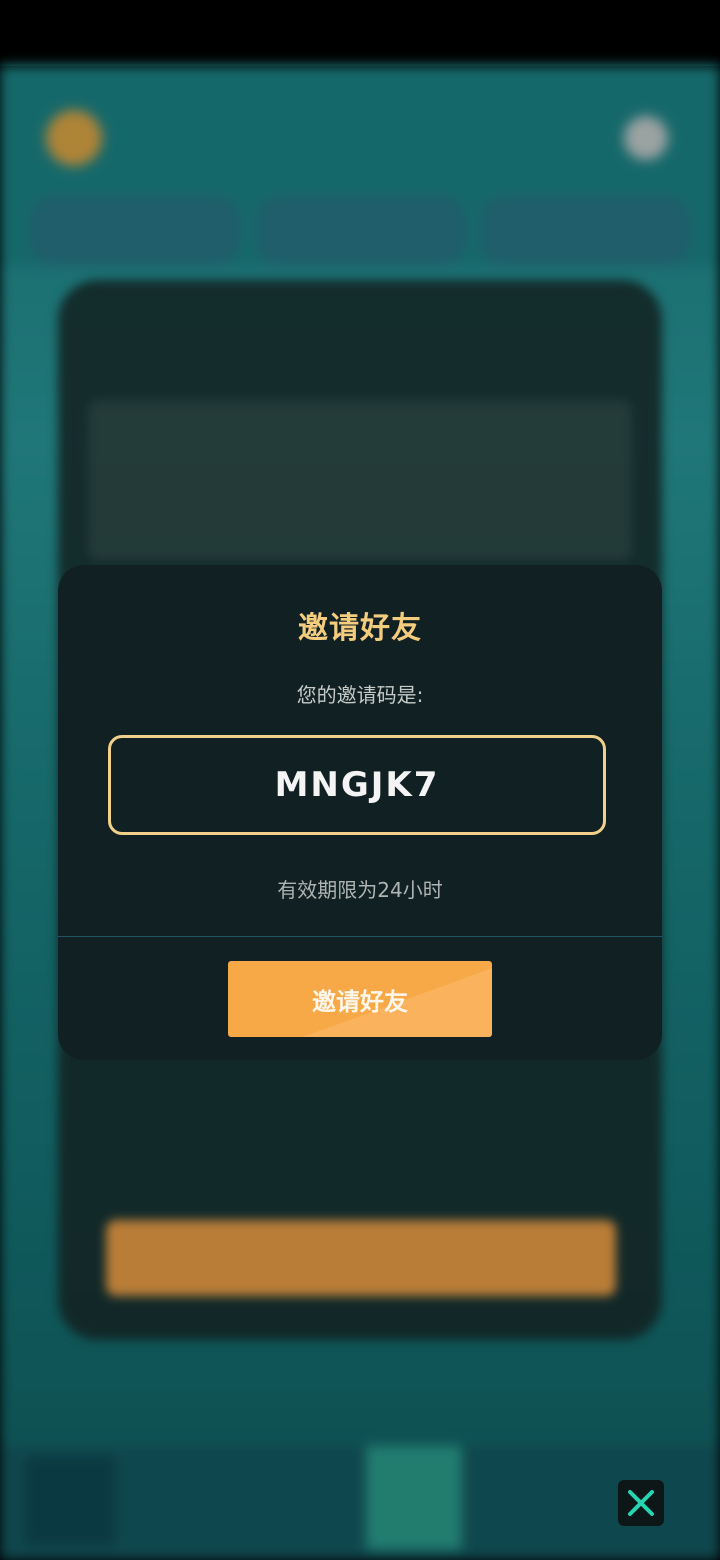  Describe the element at coordinates (360, 936) in the screenshot. I see `divider` at that location.